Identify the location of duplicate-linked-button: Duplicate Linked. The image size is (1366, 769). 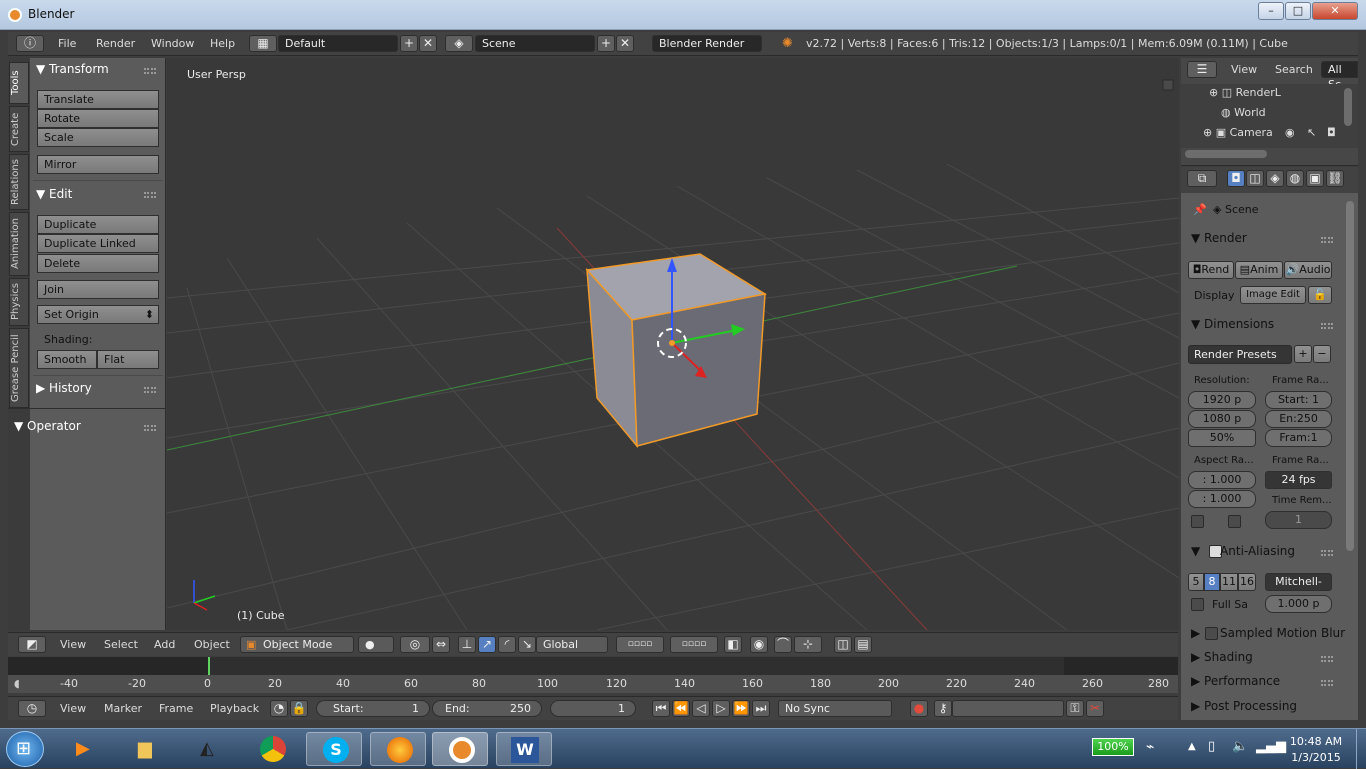
(98, 243).